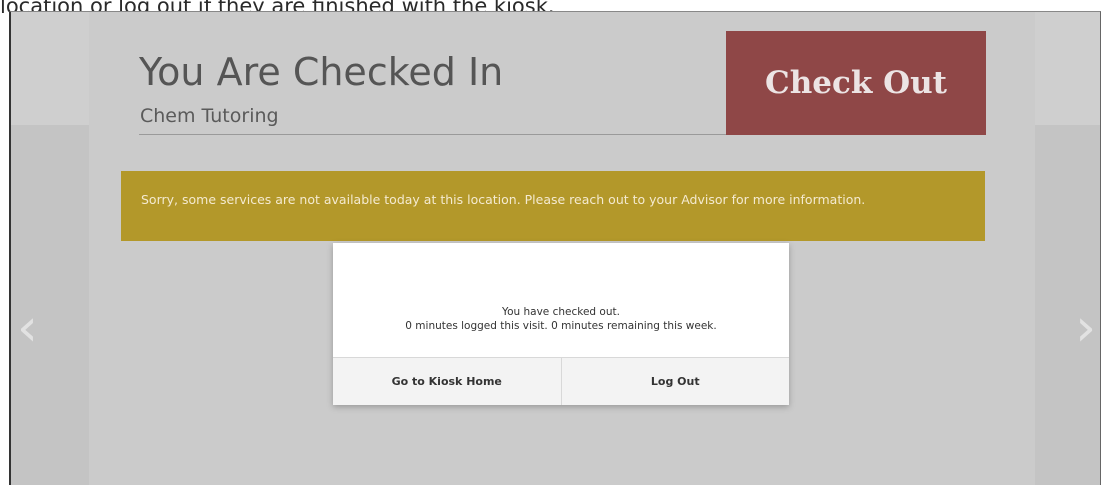 This screenshot has width=1103, height=485. Describe the element at coordinates (434, 134) in the screenshot. I see `title-divider` at that location.